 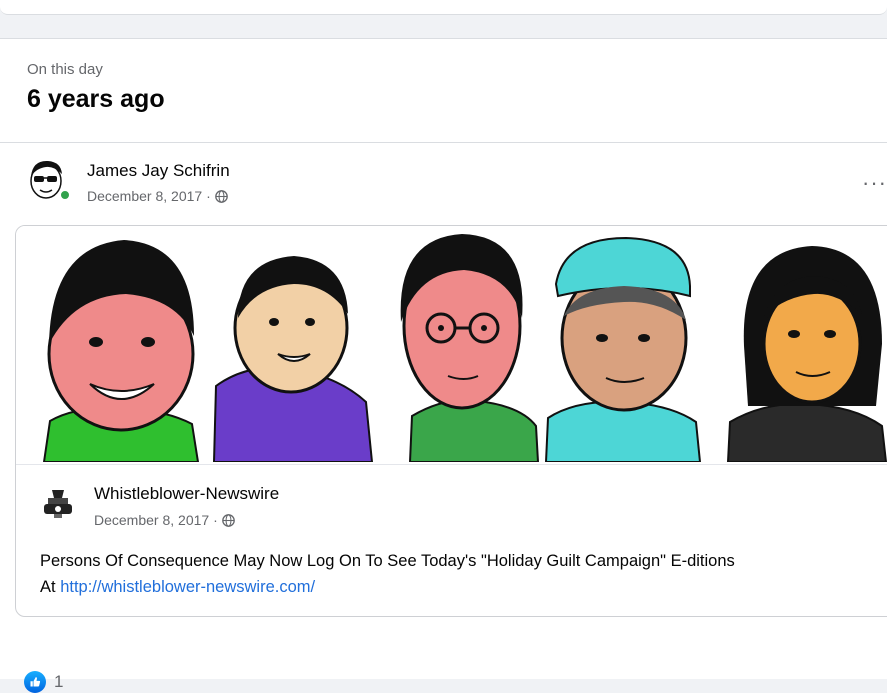 I want to click on reactions-summary: 1, so click(x=43, y=682).